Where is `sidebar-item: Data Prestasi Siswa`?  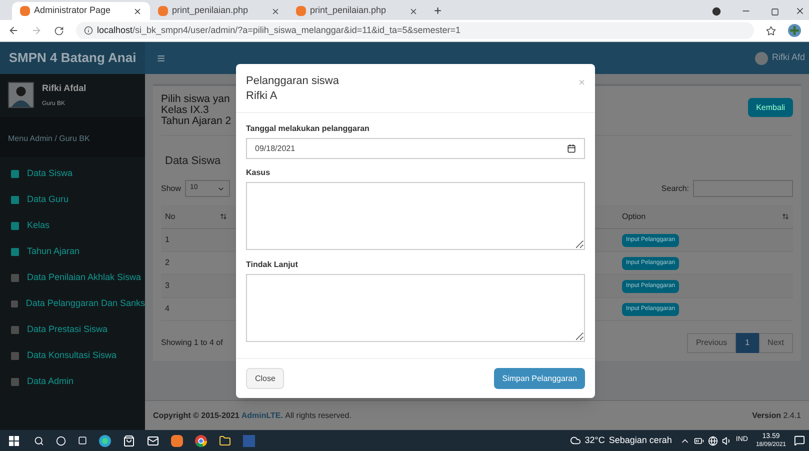
sidebar-item: Data Prestasi Siswa is located at coordinates (72, 329).